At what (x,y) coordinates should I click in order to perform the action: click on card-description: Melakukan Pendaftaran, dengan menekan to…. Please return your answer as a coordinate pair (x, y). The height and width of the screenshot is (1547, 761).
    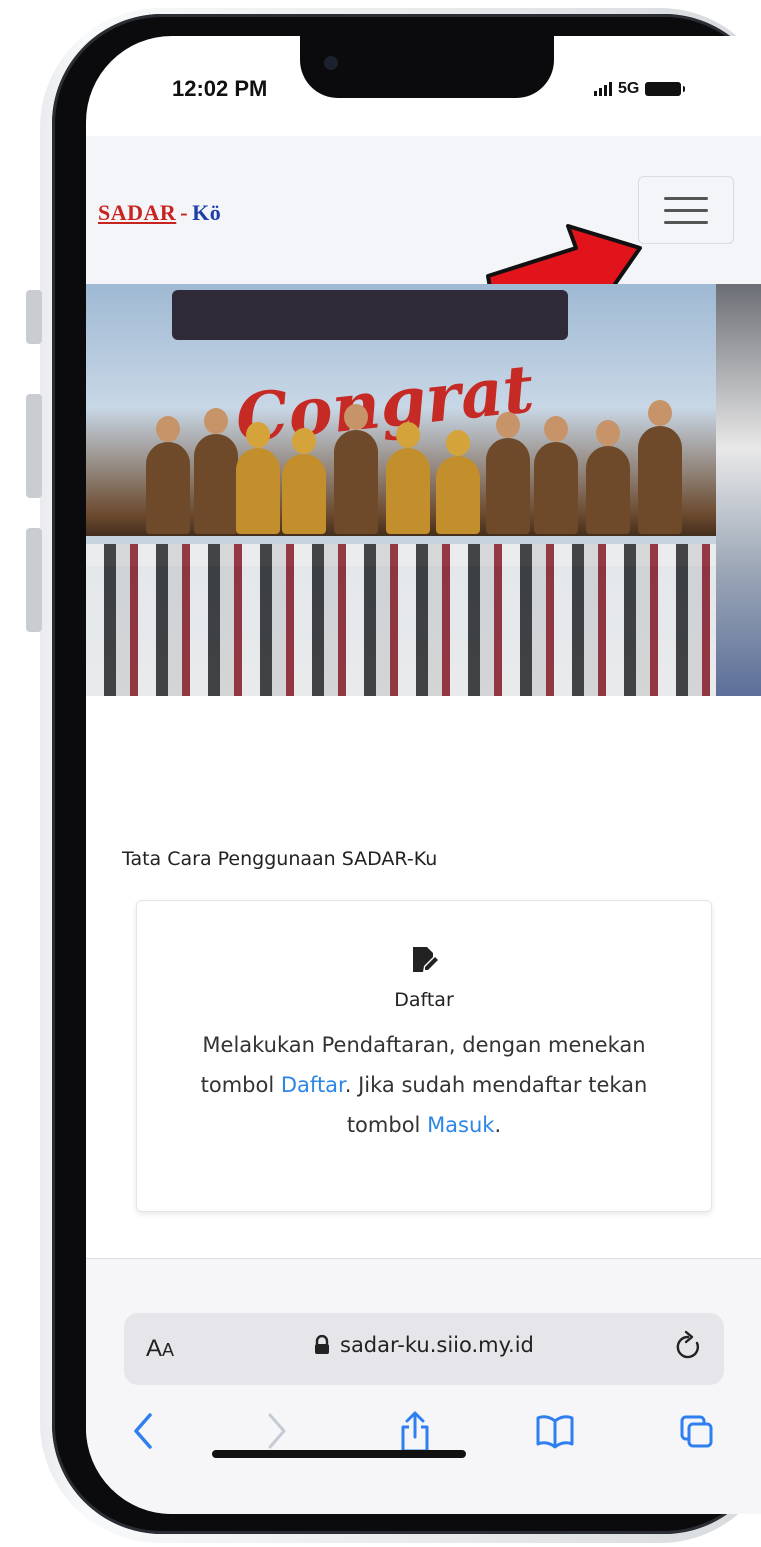
    Looking at the image, I should click on (424, 1085).